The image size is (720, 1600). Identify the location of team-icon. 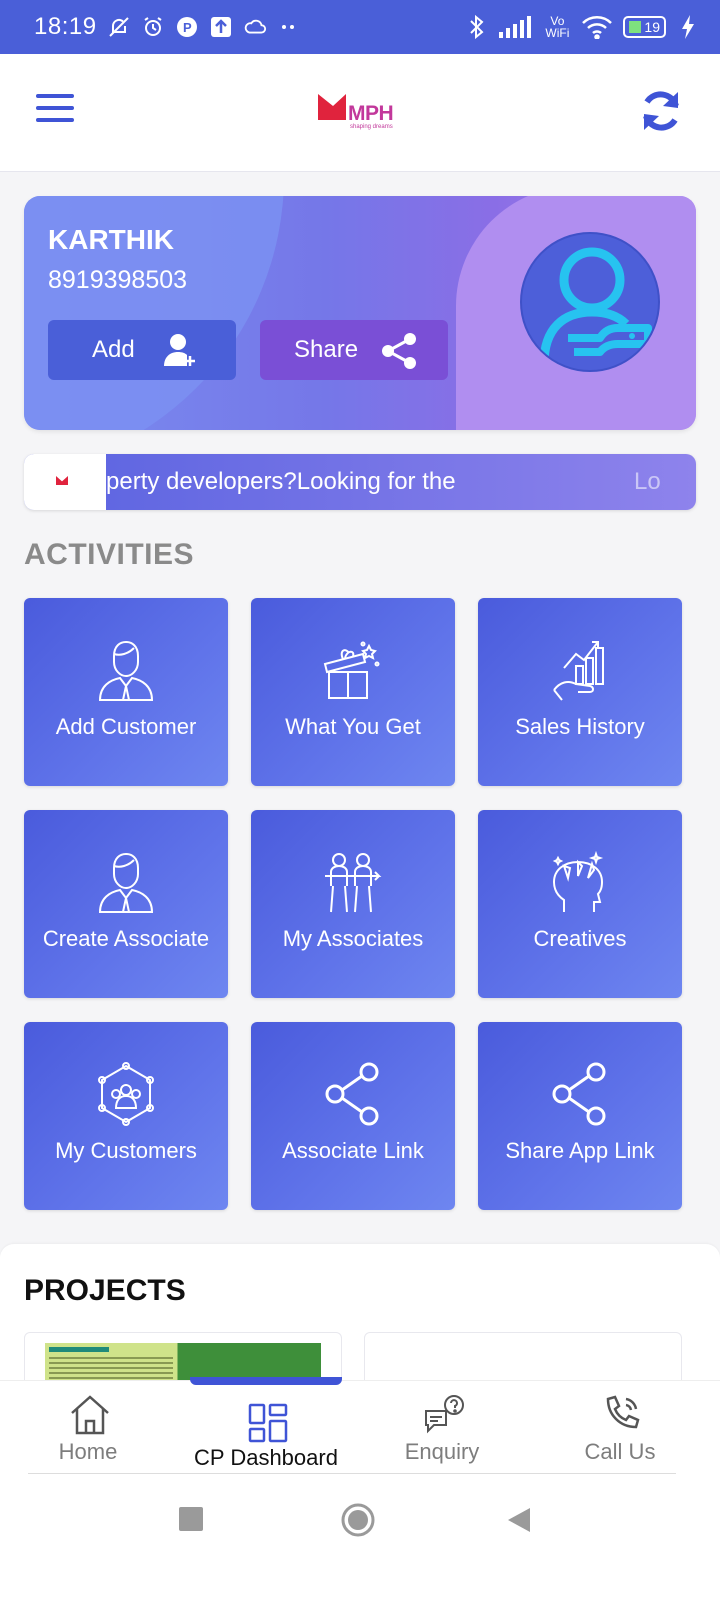
(353, 883).